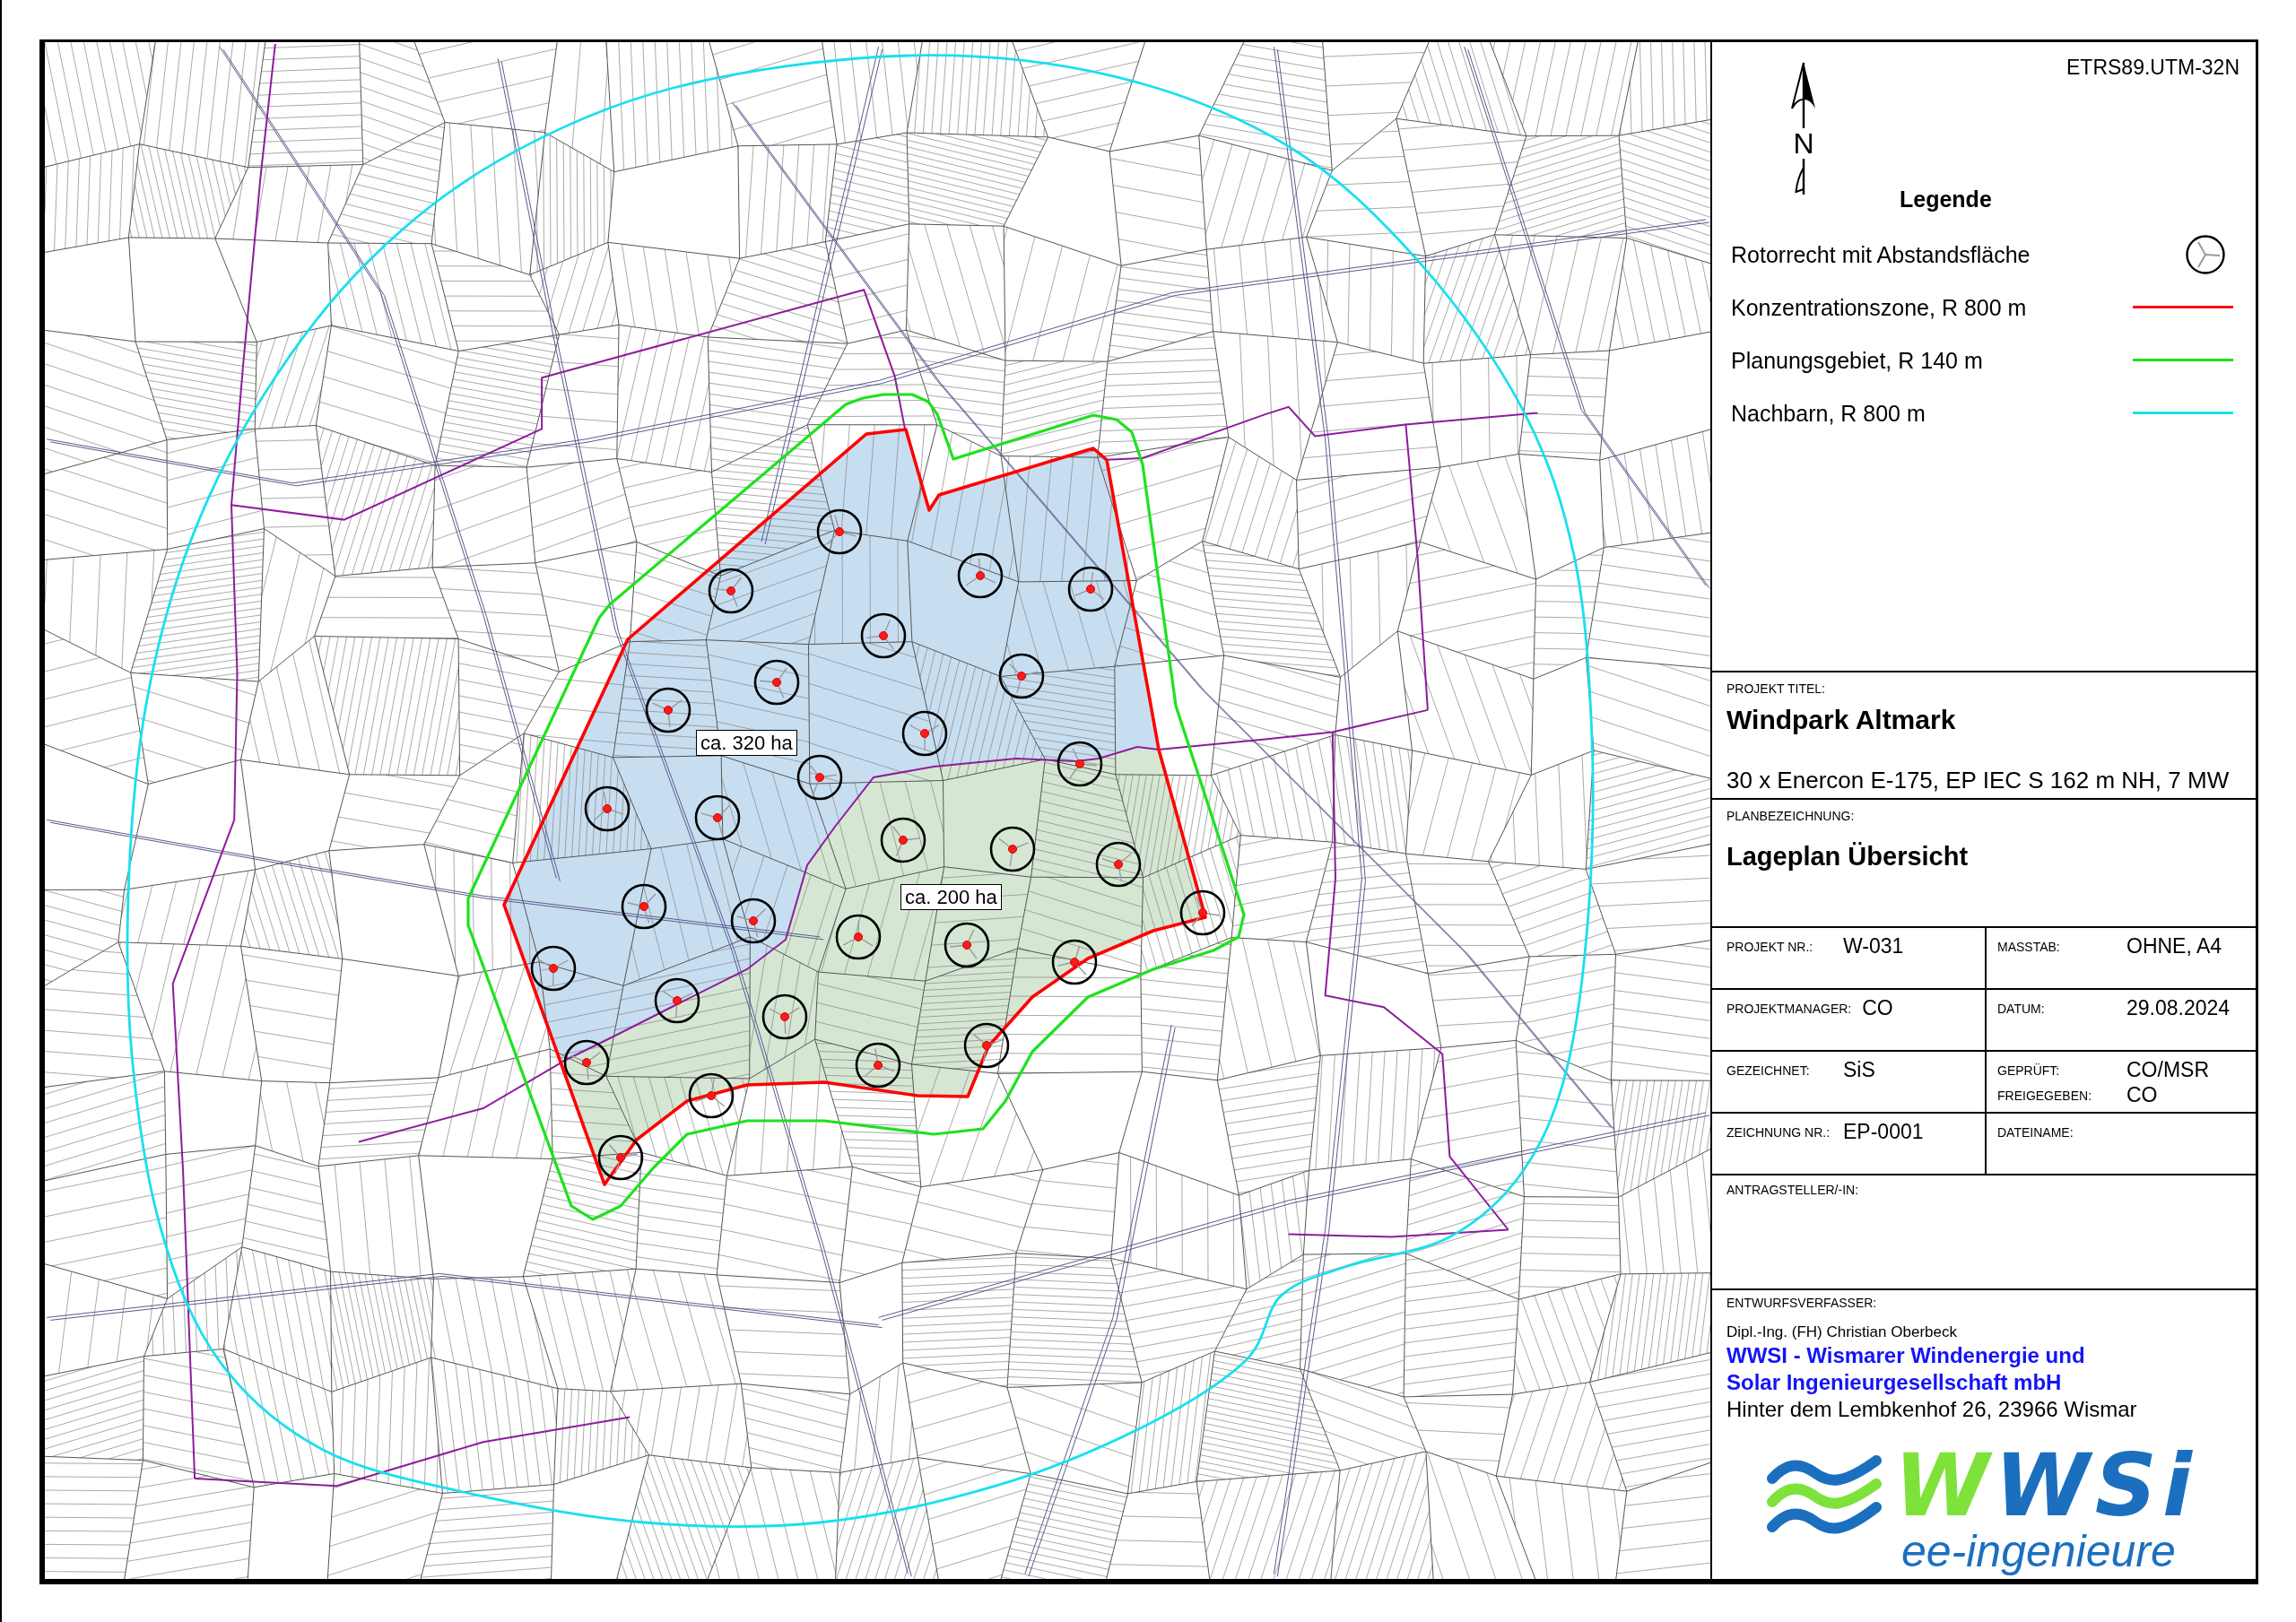  I want to click on project-title: Windpark Altmark, so click(1841, 720).